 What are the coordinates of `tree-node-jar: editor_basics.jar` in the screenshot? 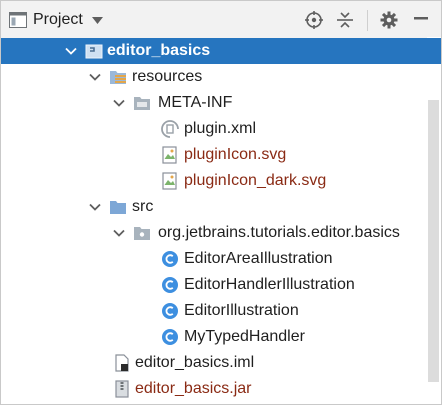 It's located at (214, 389).